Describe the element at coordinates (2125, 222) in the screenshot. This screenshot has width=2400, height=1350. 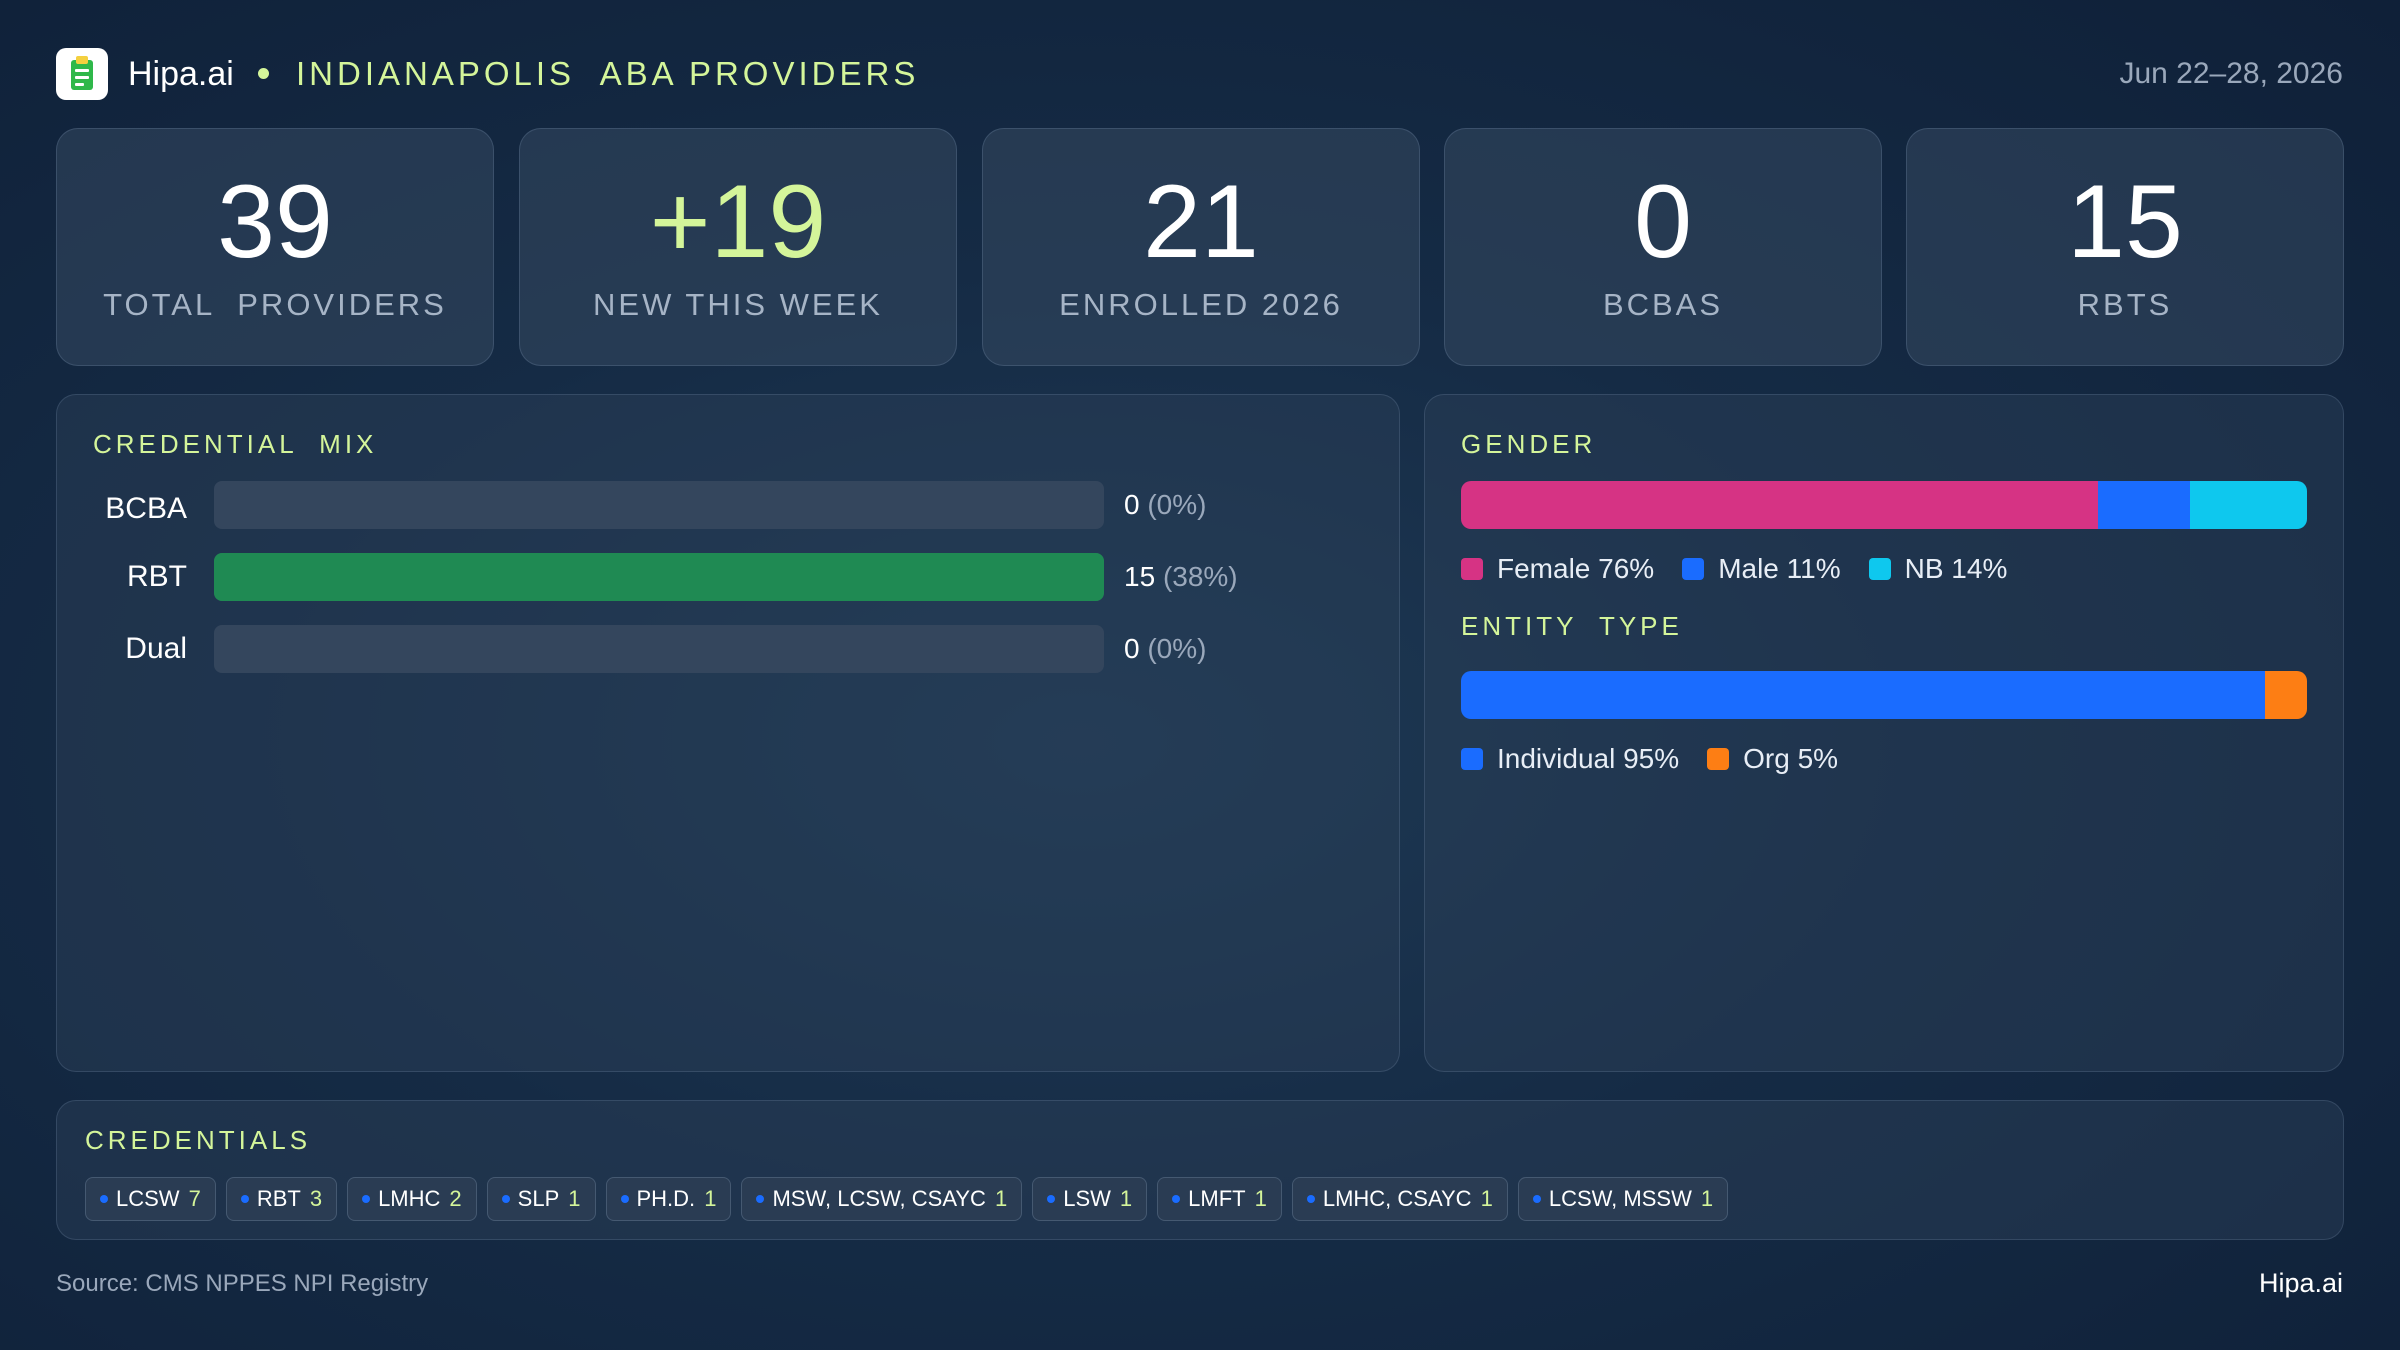
I see `stat-value: 15` at that location.